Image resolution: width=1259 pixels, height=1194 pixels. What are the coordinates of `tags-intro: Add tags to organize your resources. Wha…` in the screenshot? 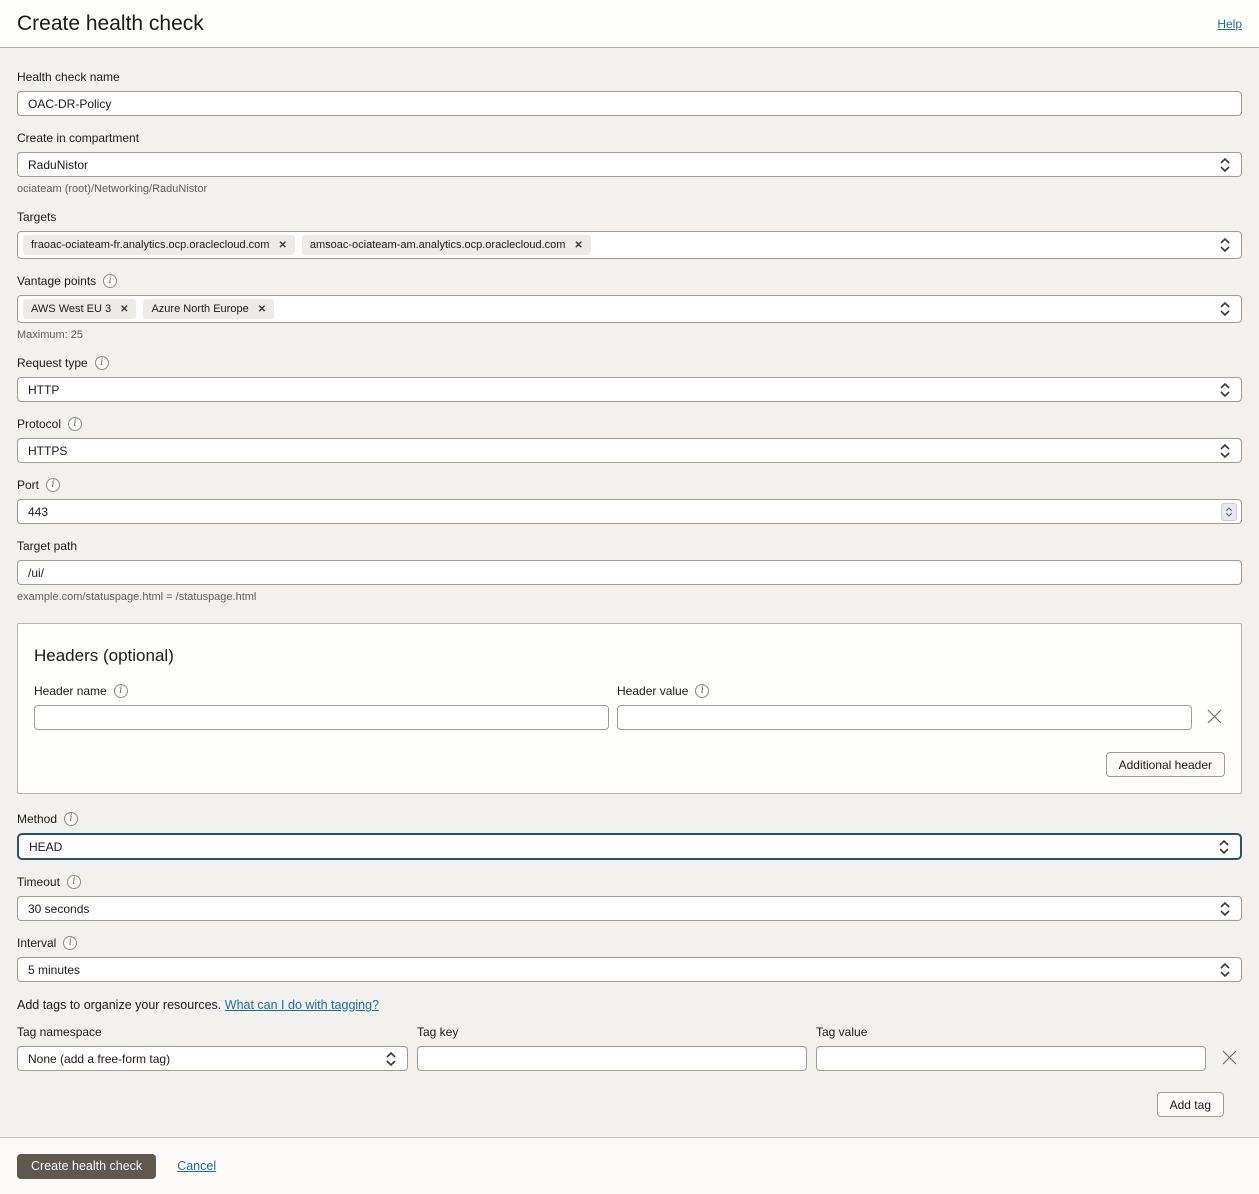 It's located at (629, 1005).